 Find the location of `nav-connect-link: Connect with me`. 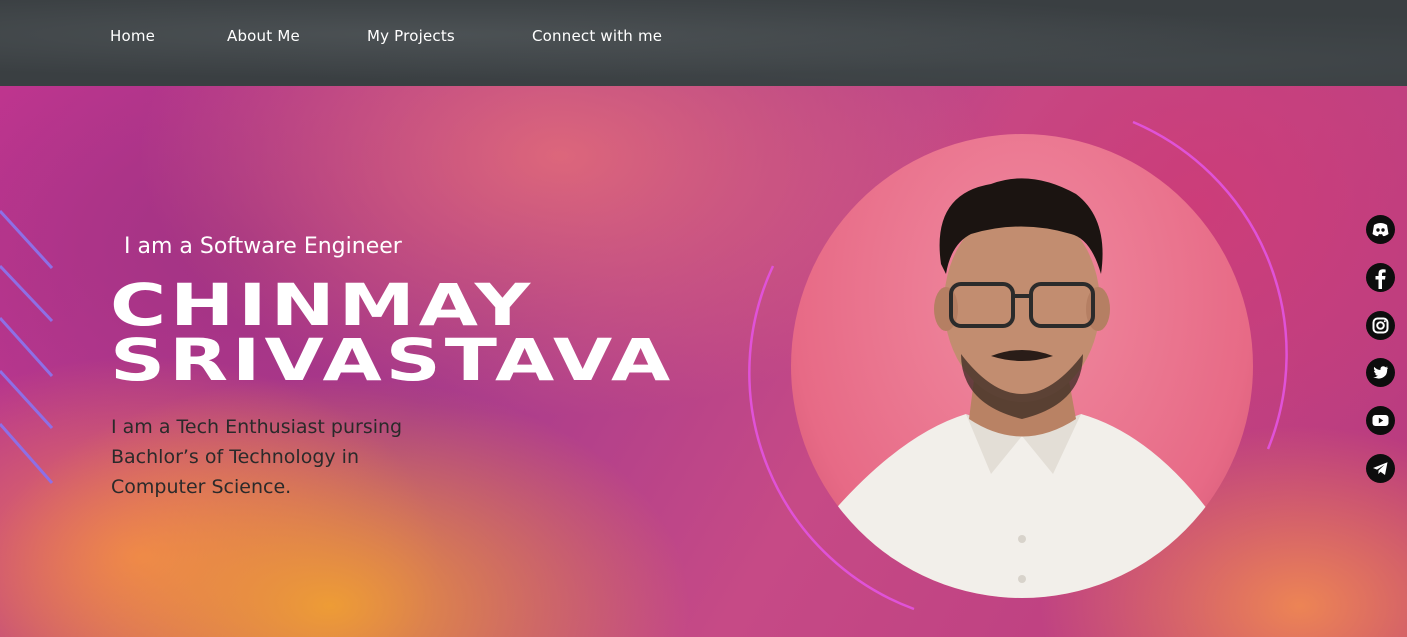

nav-connect-link: Connect with me is located at coordinates (597, 36).